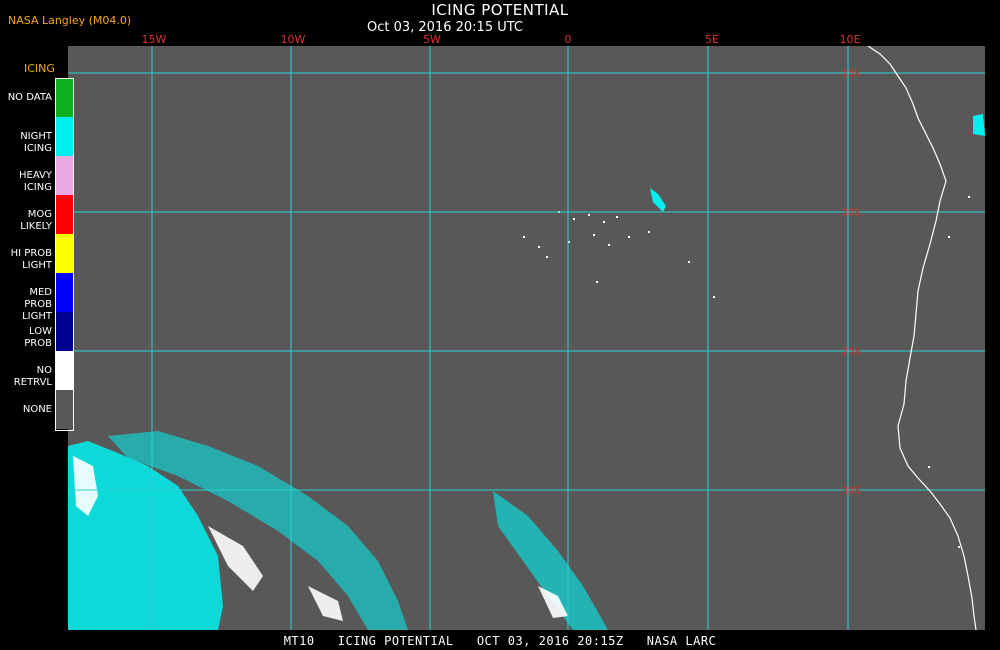 Image resolution: width=1000 pixels, height=650 pixels. What do you see at coordinates (850, 39) in the screenshot?
I see `lon-label-10e: 10E` at bounding box center [850, 39].